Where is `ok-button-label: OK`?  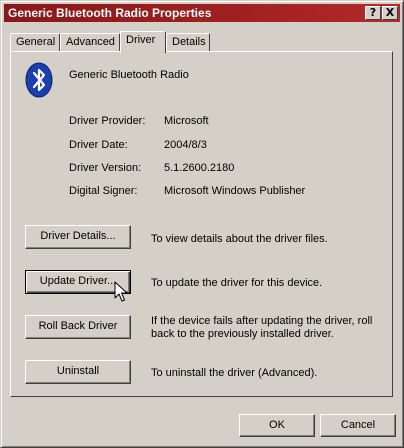 ok-button-label: OK is located at coordinates (277, 425).